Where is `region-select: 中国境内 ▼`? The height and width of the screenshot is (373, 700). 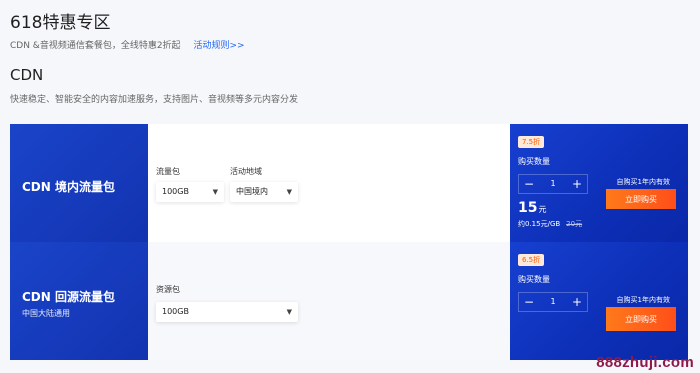 region-select: 中国境内 ▼ is located at coordinates (264, 192).